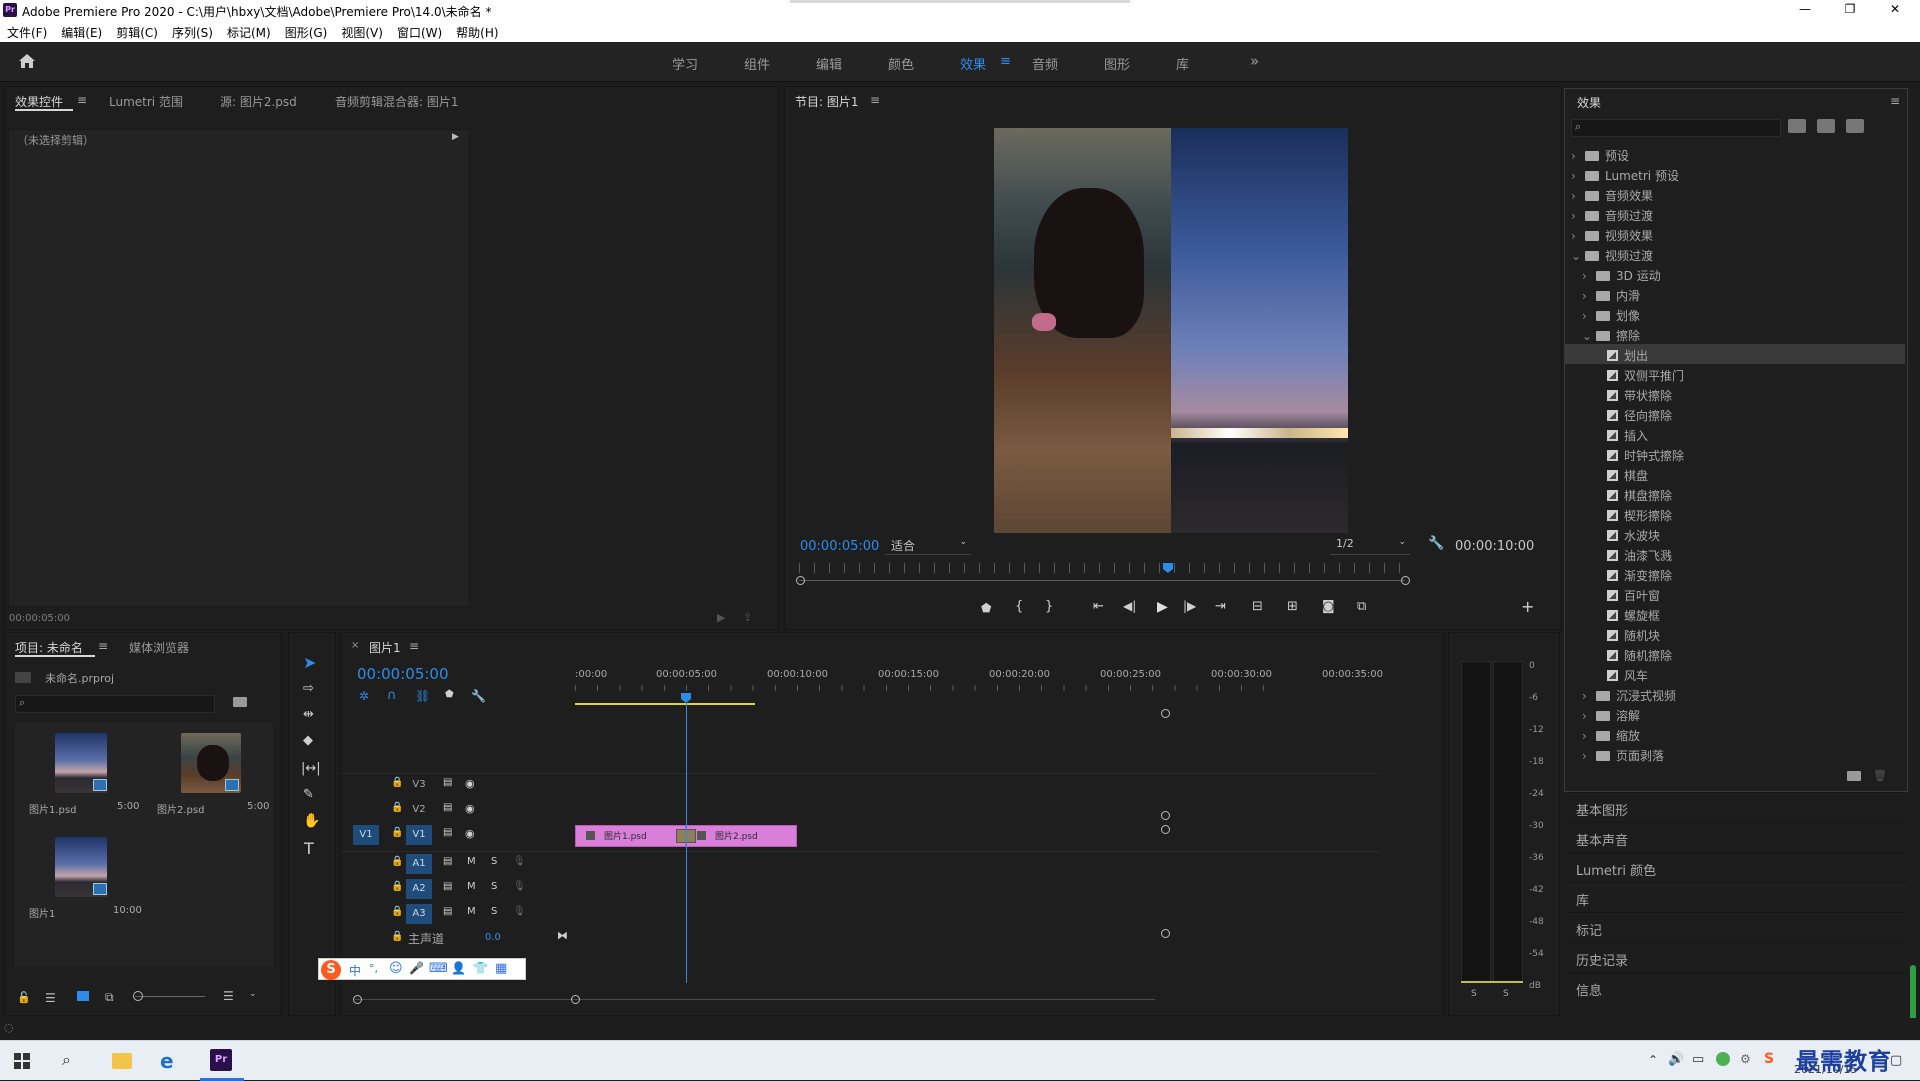 The width and height of the screenshot is (1920, 1081). I want to click on zoom-handle-right, so click(1405, 580).